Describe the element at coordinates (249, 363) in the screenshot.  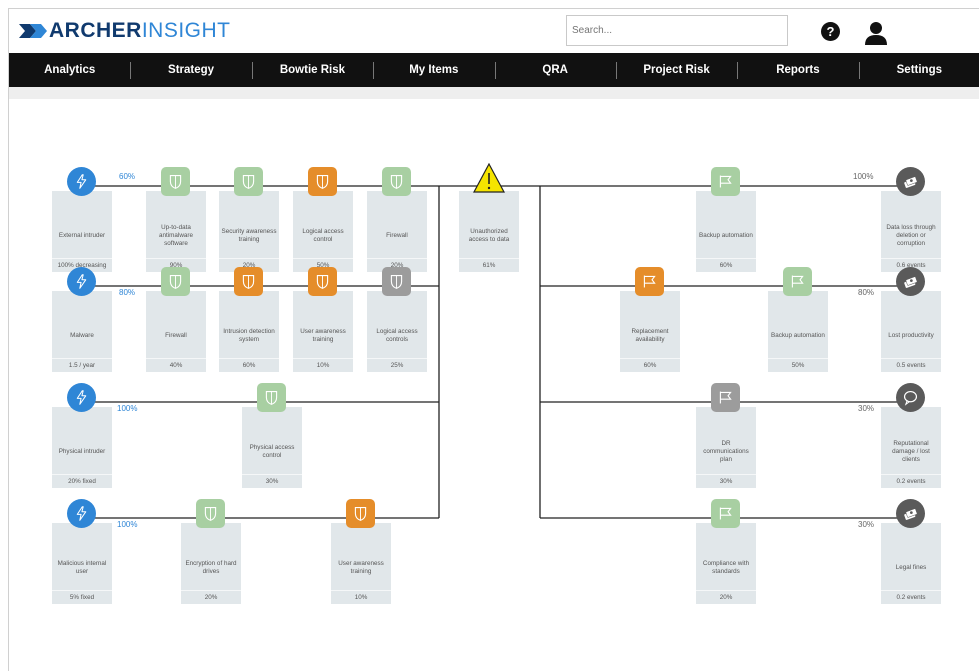
I see `preventive-control-card-value: 60%` at that location.